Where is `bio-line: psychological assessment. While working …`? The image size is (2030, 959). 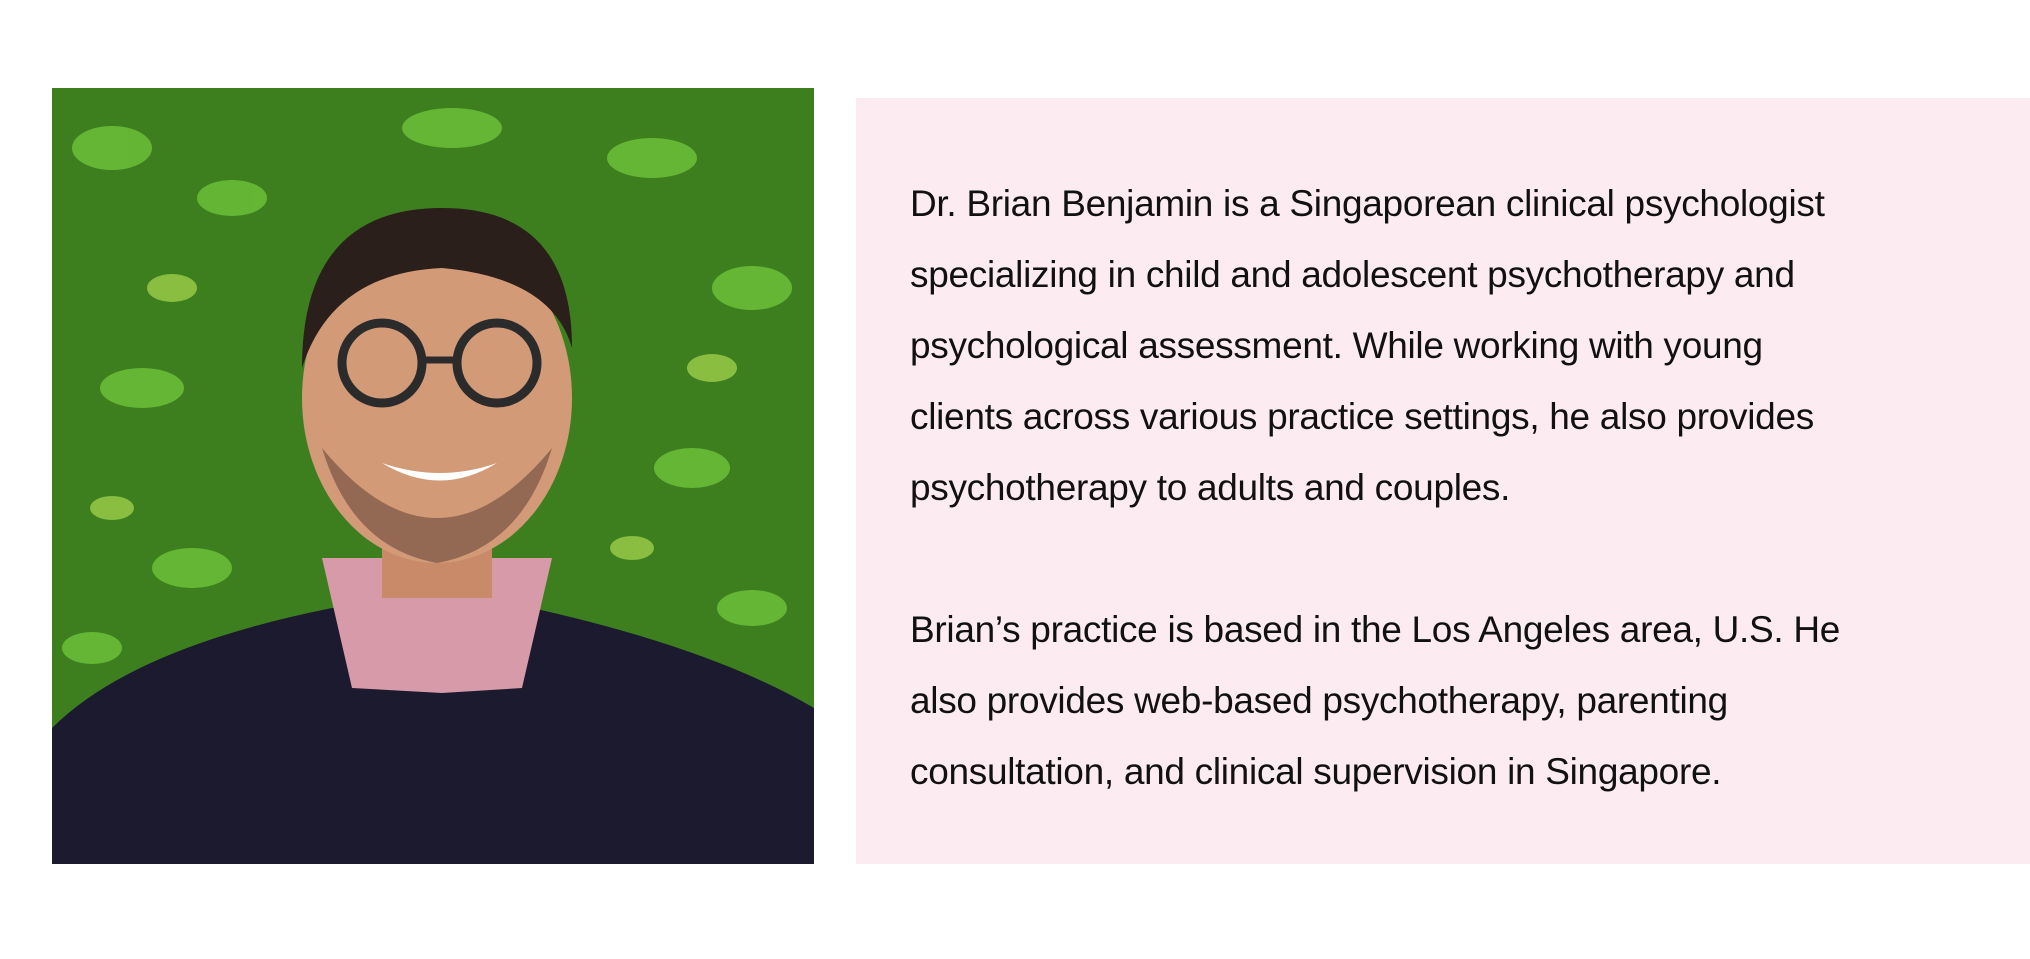 bio-line: psychological assessment. While working … is located at coordinates (1336, 345).